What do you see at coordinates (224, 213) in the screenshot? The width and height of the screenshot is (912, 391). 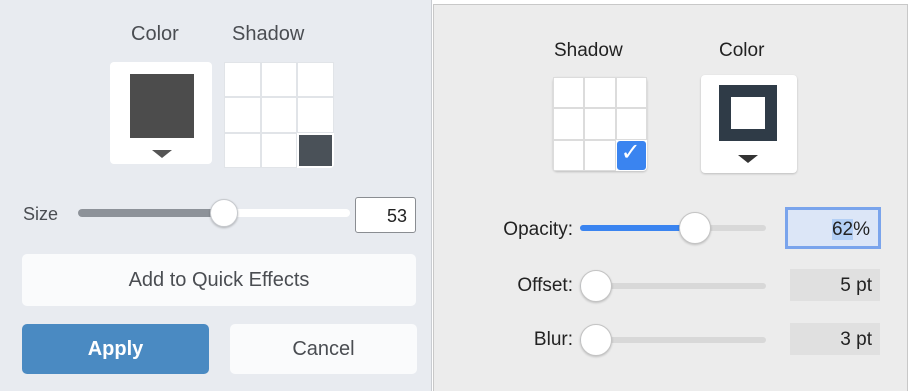 I see `size-slider-handle` at bounding box center [224, 213].